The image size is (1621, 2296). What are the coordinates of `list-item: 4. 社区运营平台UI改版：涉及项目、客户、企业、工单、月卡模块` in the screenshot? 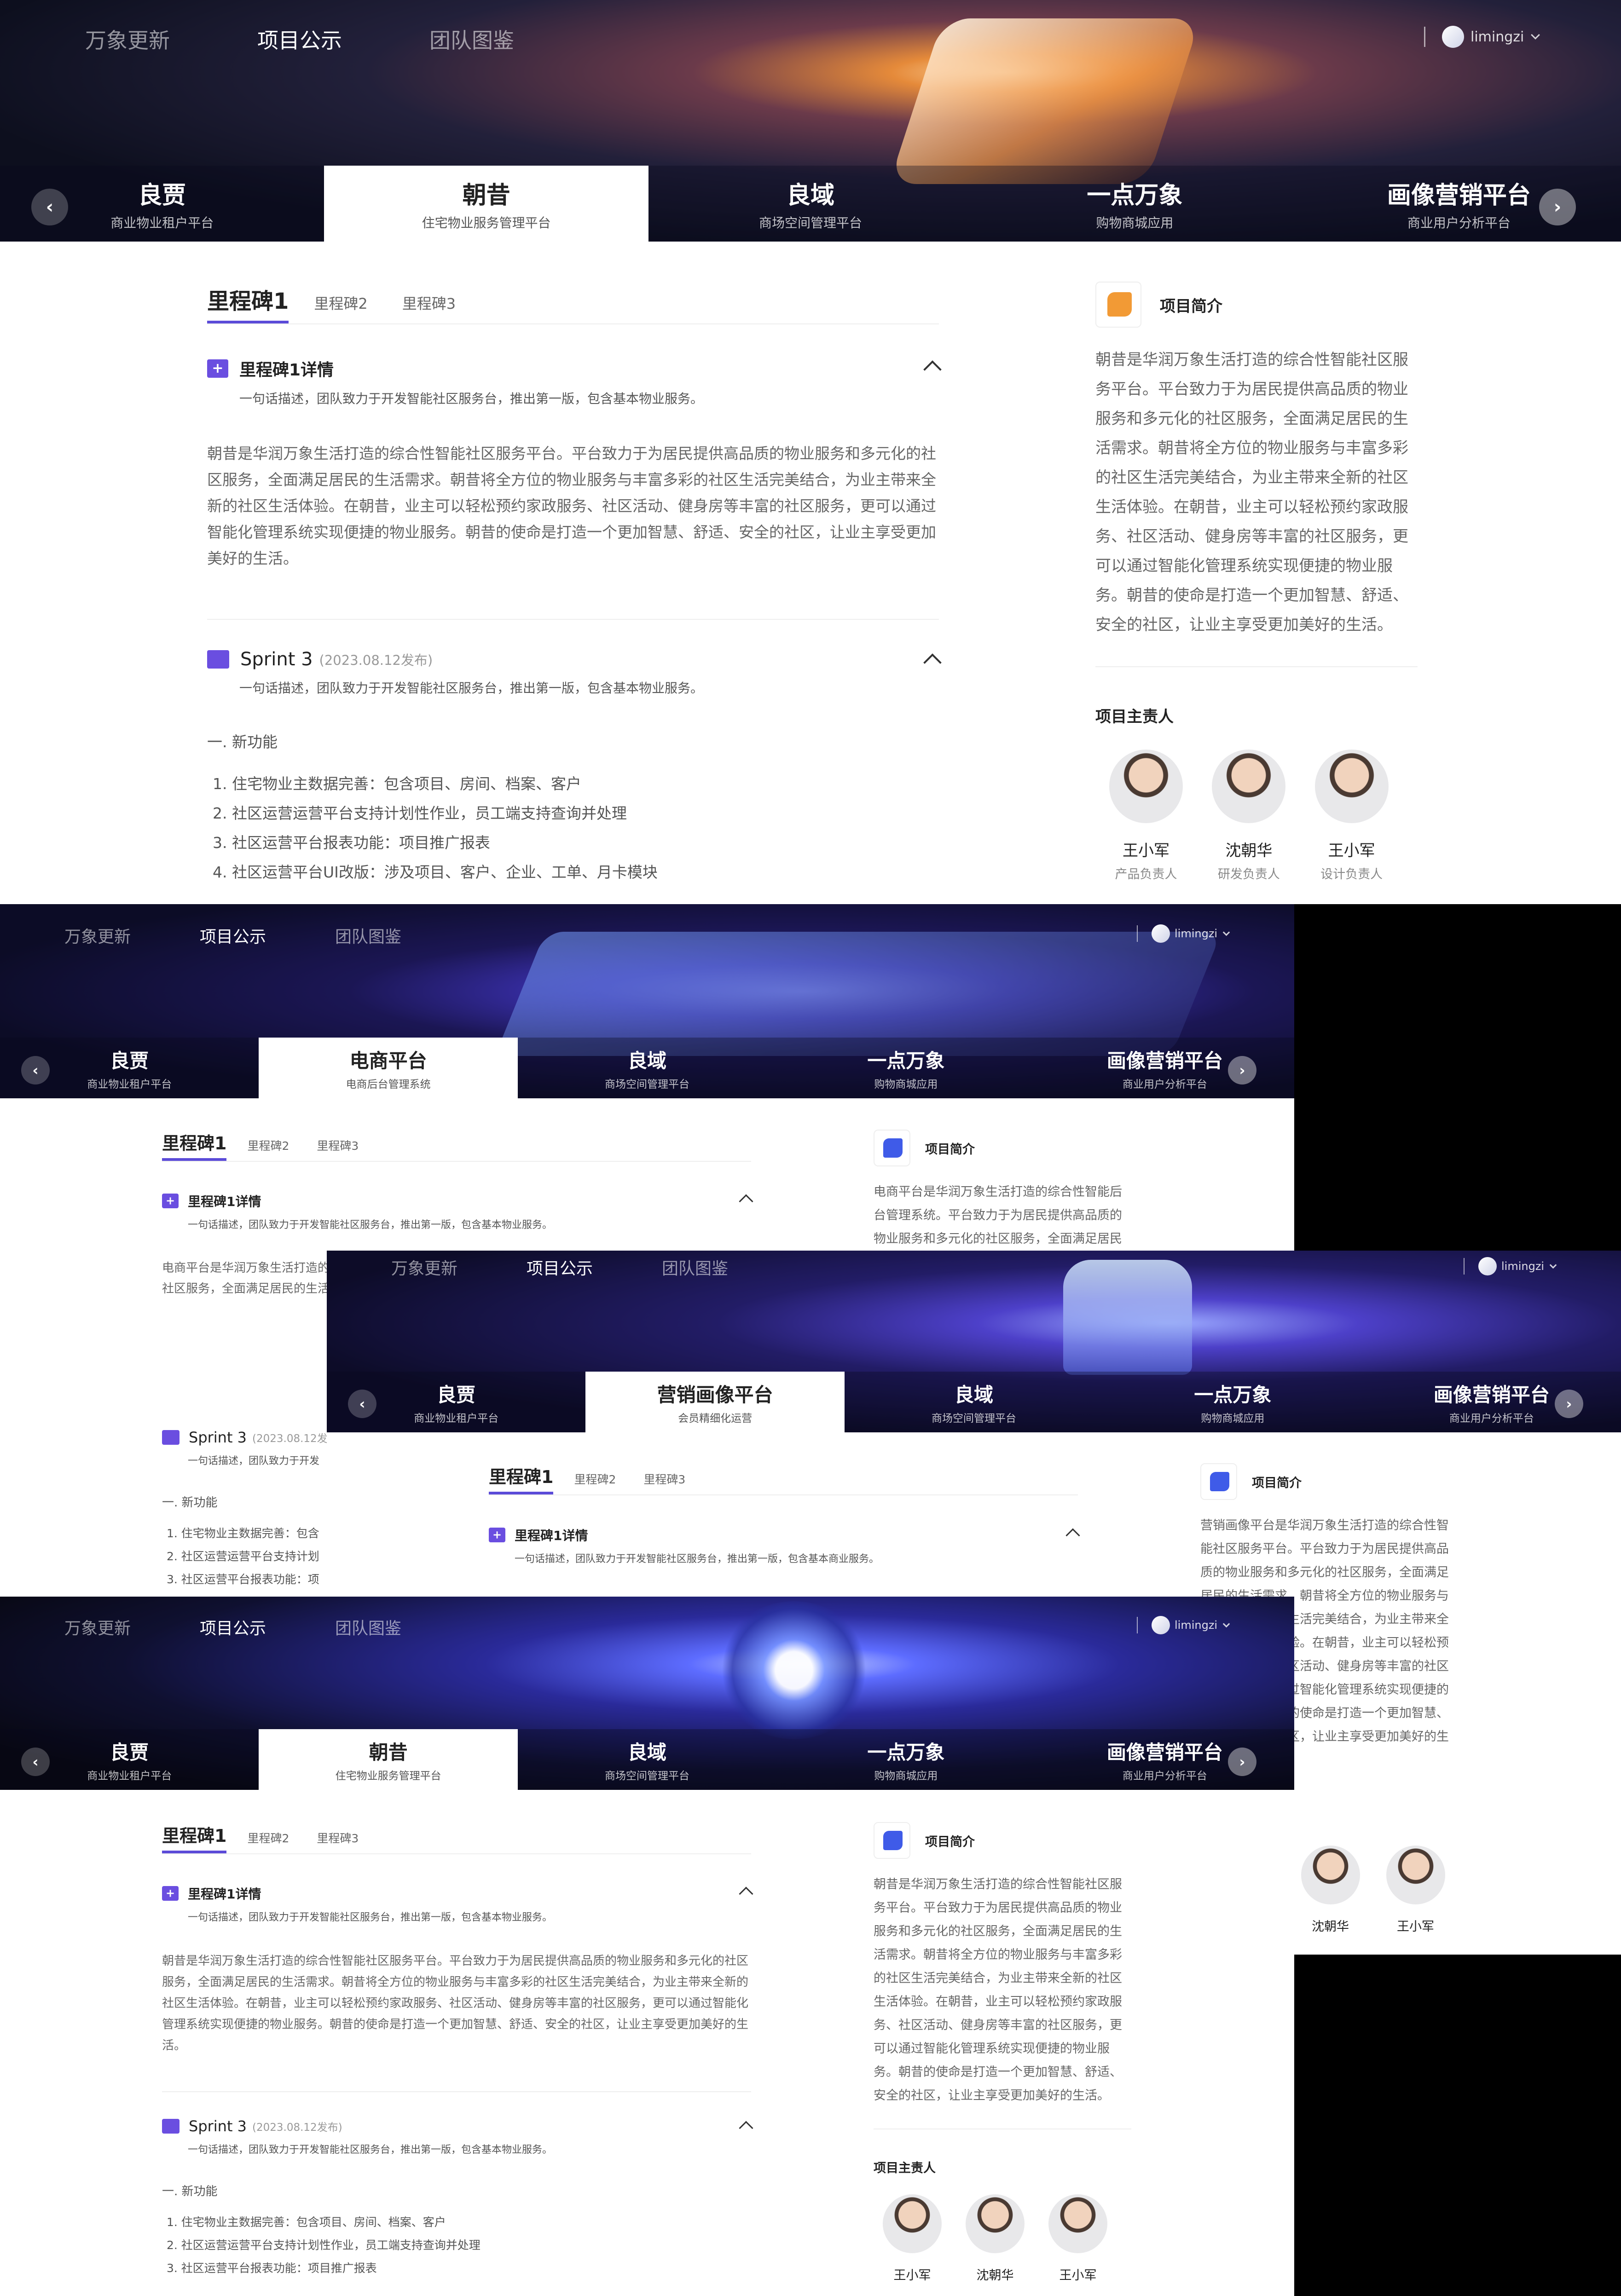 It's located at (436, 872).